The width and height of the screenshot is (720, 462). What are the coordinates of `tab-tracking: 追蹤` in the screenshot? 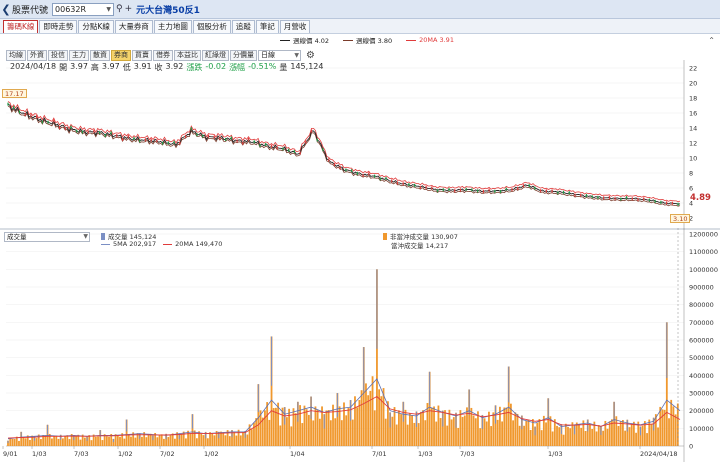 It's located at (243, 26).